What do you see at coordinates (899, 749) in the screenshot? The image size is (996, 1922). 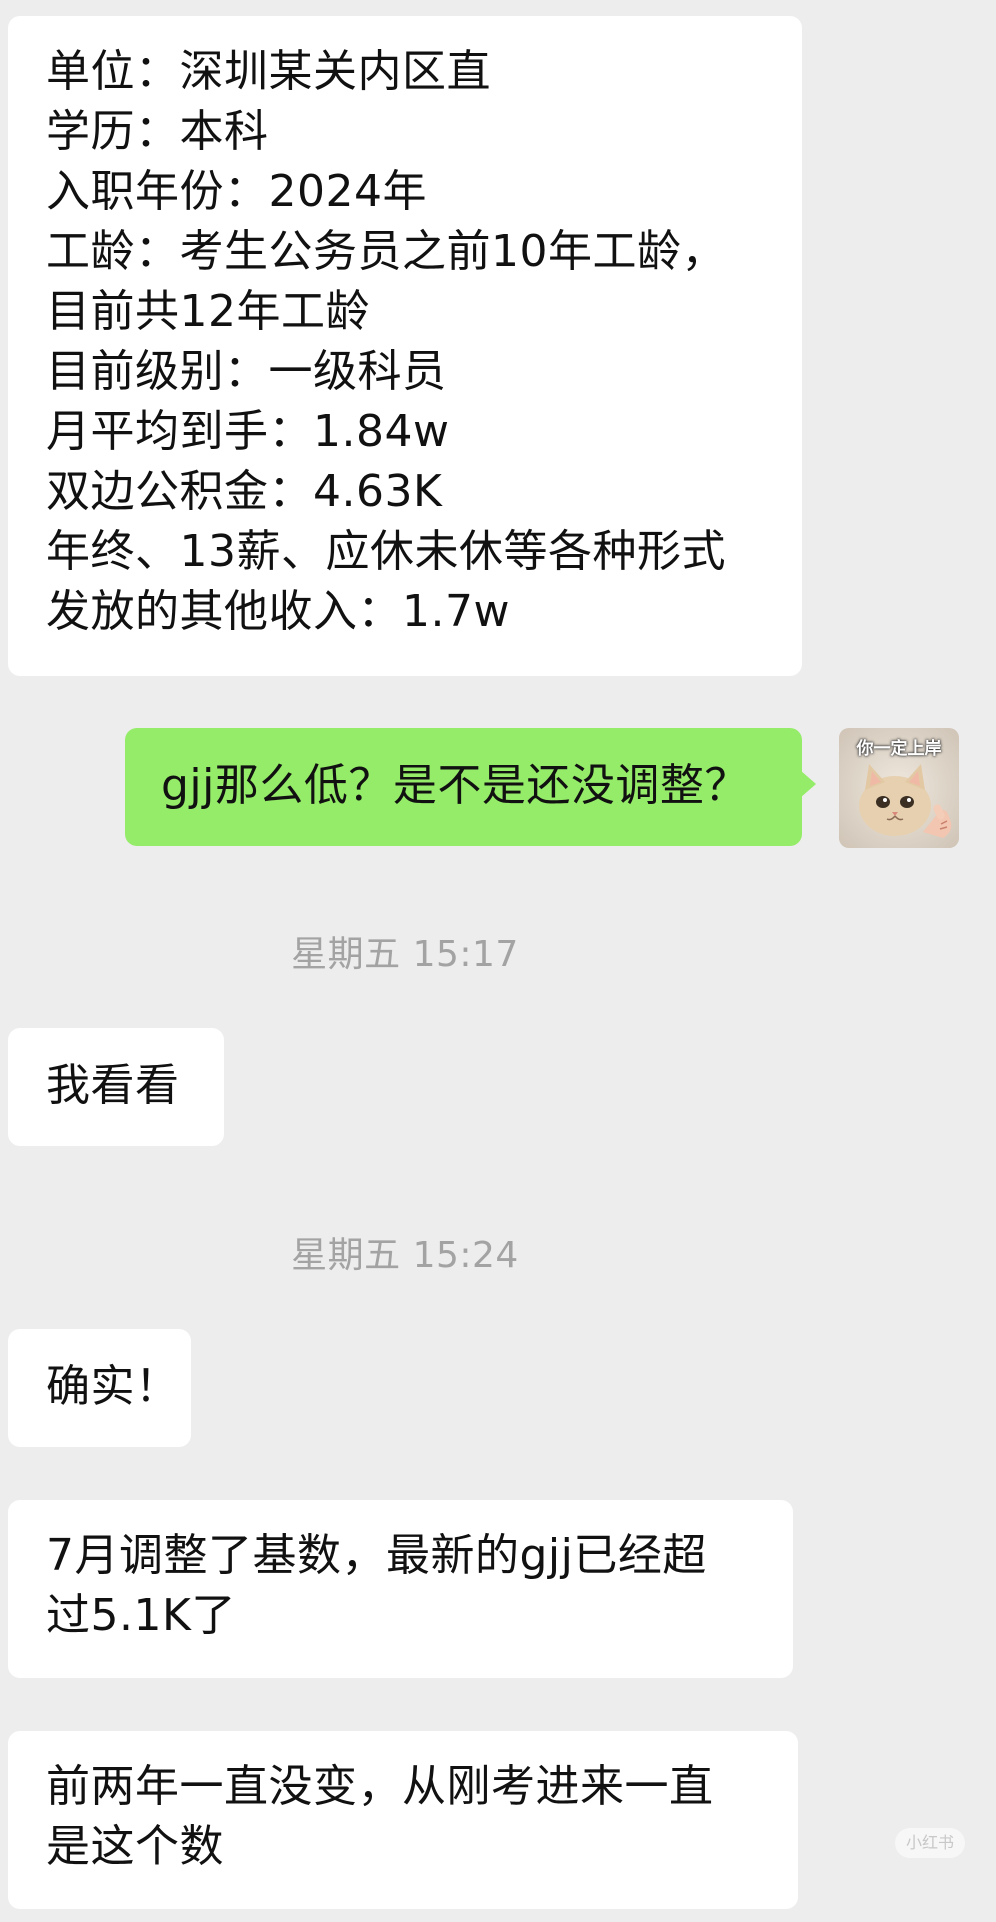 I see `avatar-caption: 你一定上岸` at bounding box center [899, 749].